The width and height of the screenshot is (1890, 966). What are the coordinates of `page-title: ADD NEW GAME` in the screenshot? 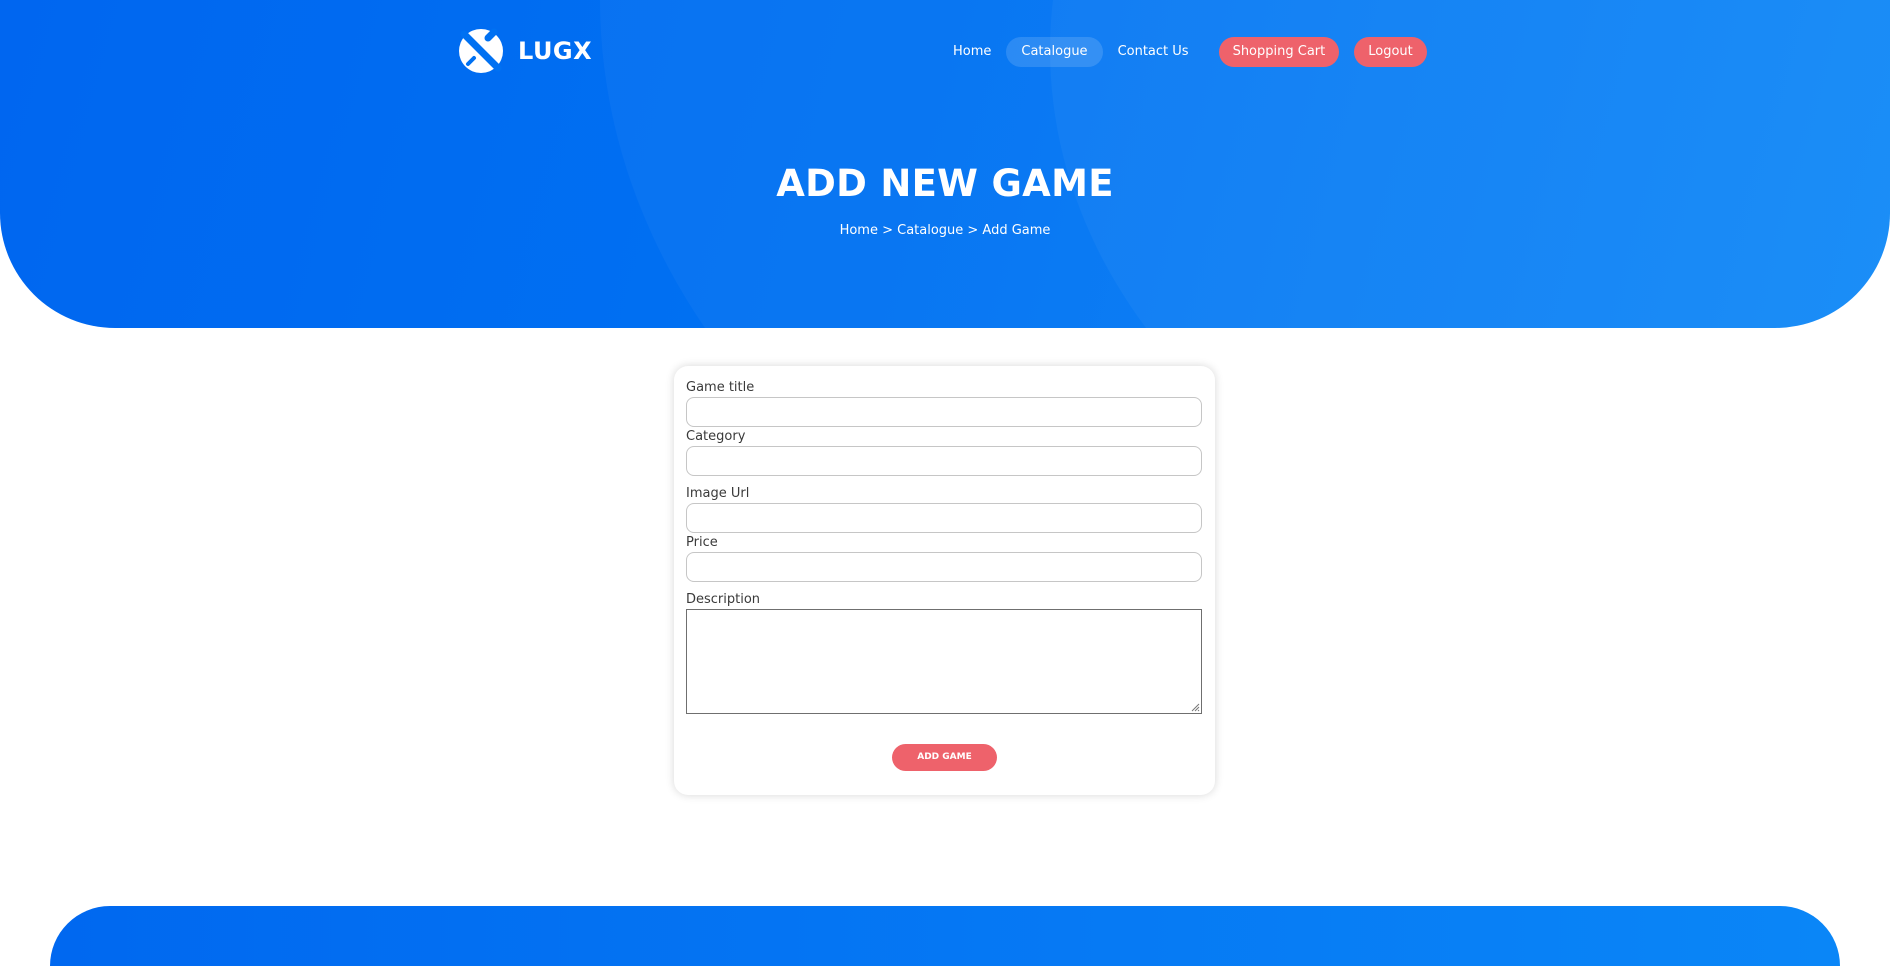 It's located at (945, 183).